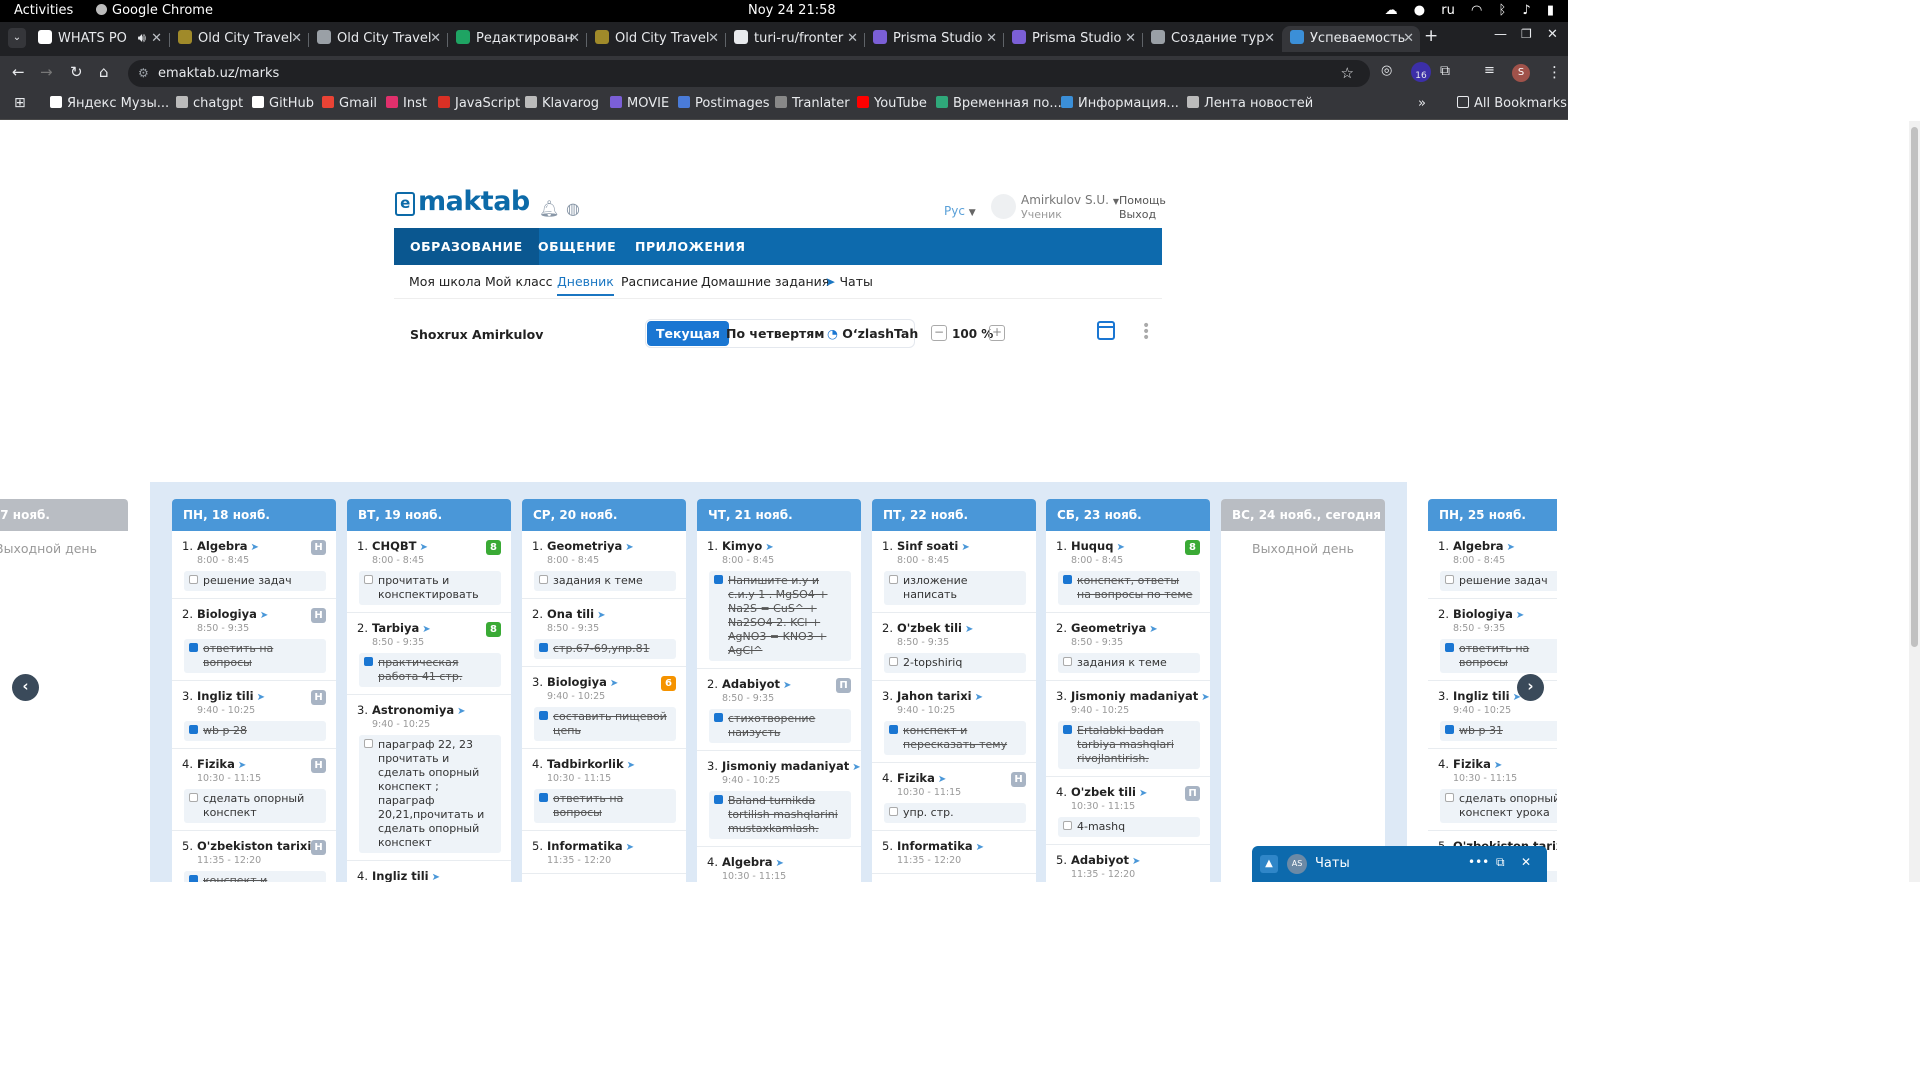 This screenshot has height=1080, width=1920. What do you see at coordinates (1003, 206) in the screenshot?
I see `avatar` at bounding box center [1003, 206].